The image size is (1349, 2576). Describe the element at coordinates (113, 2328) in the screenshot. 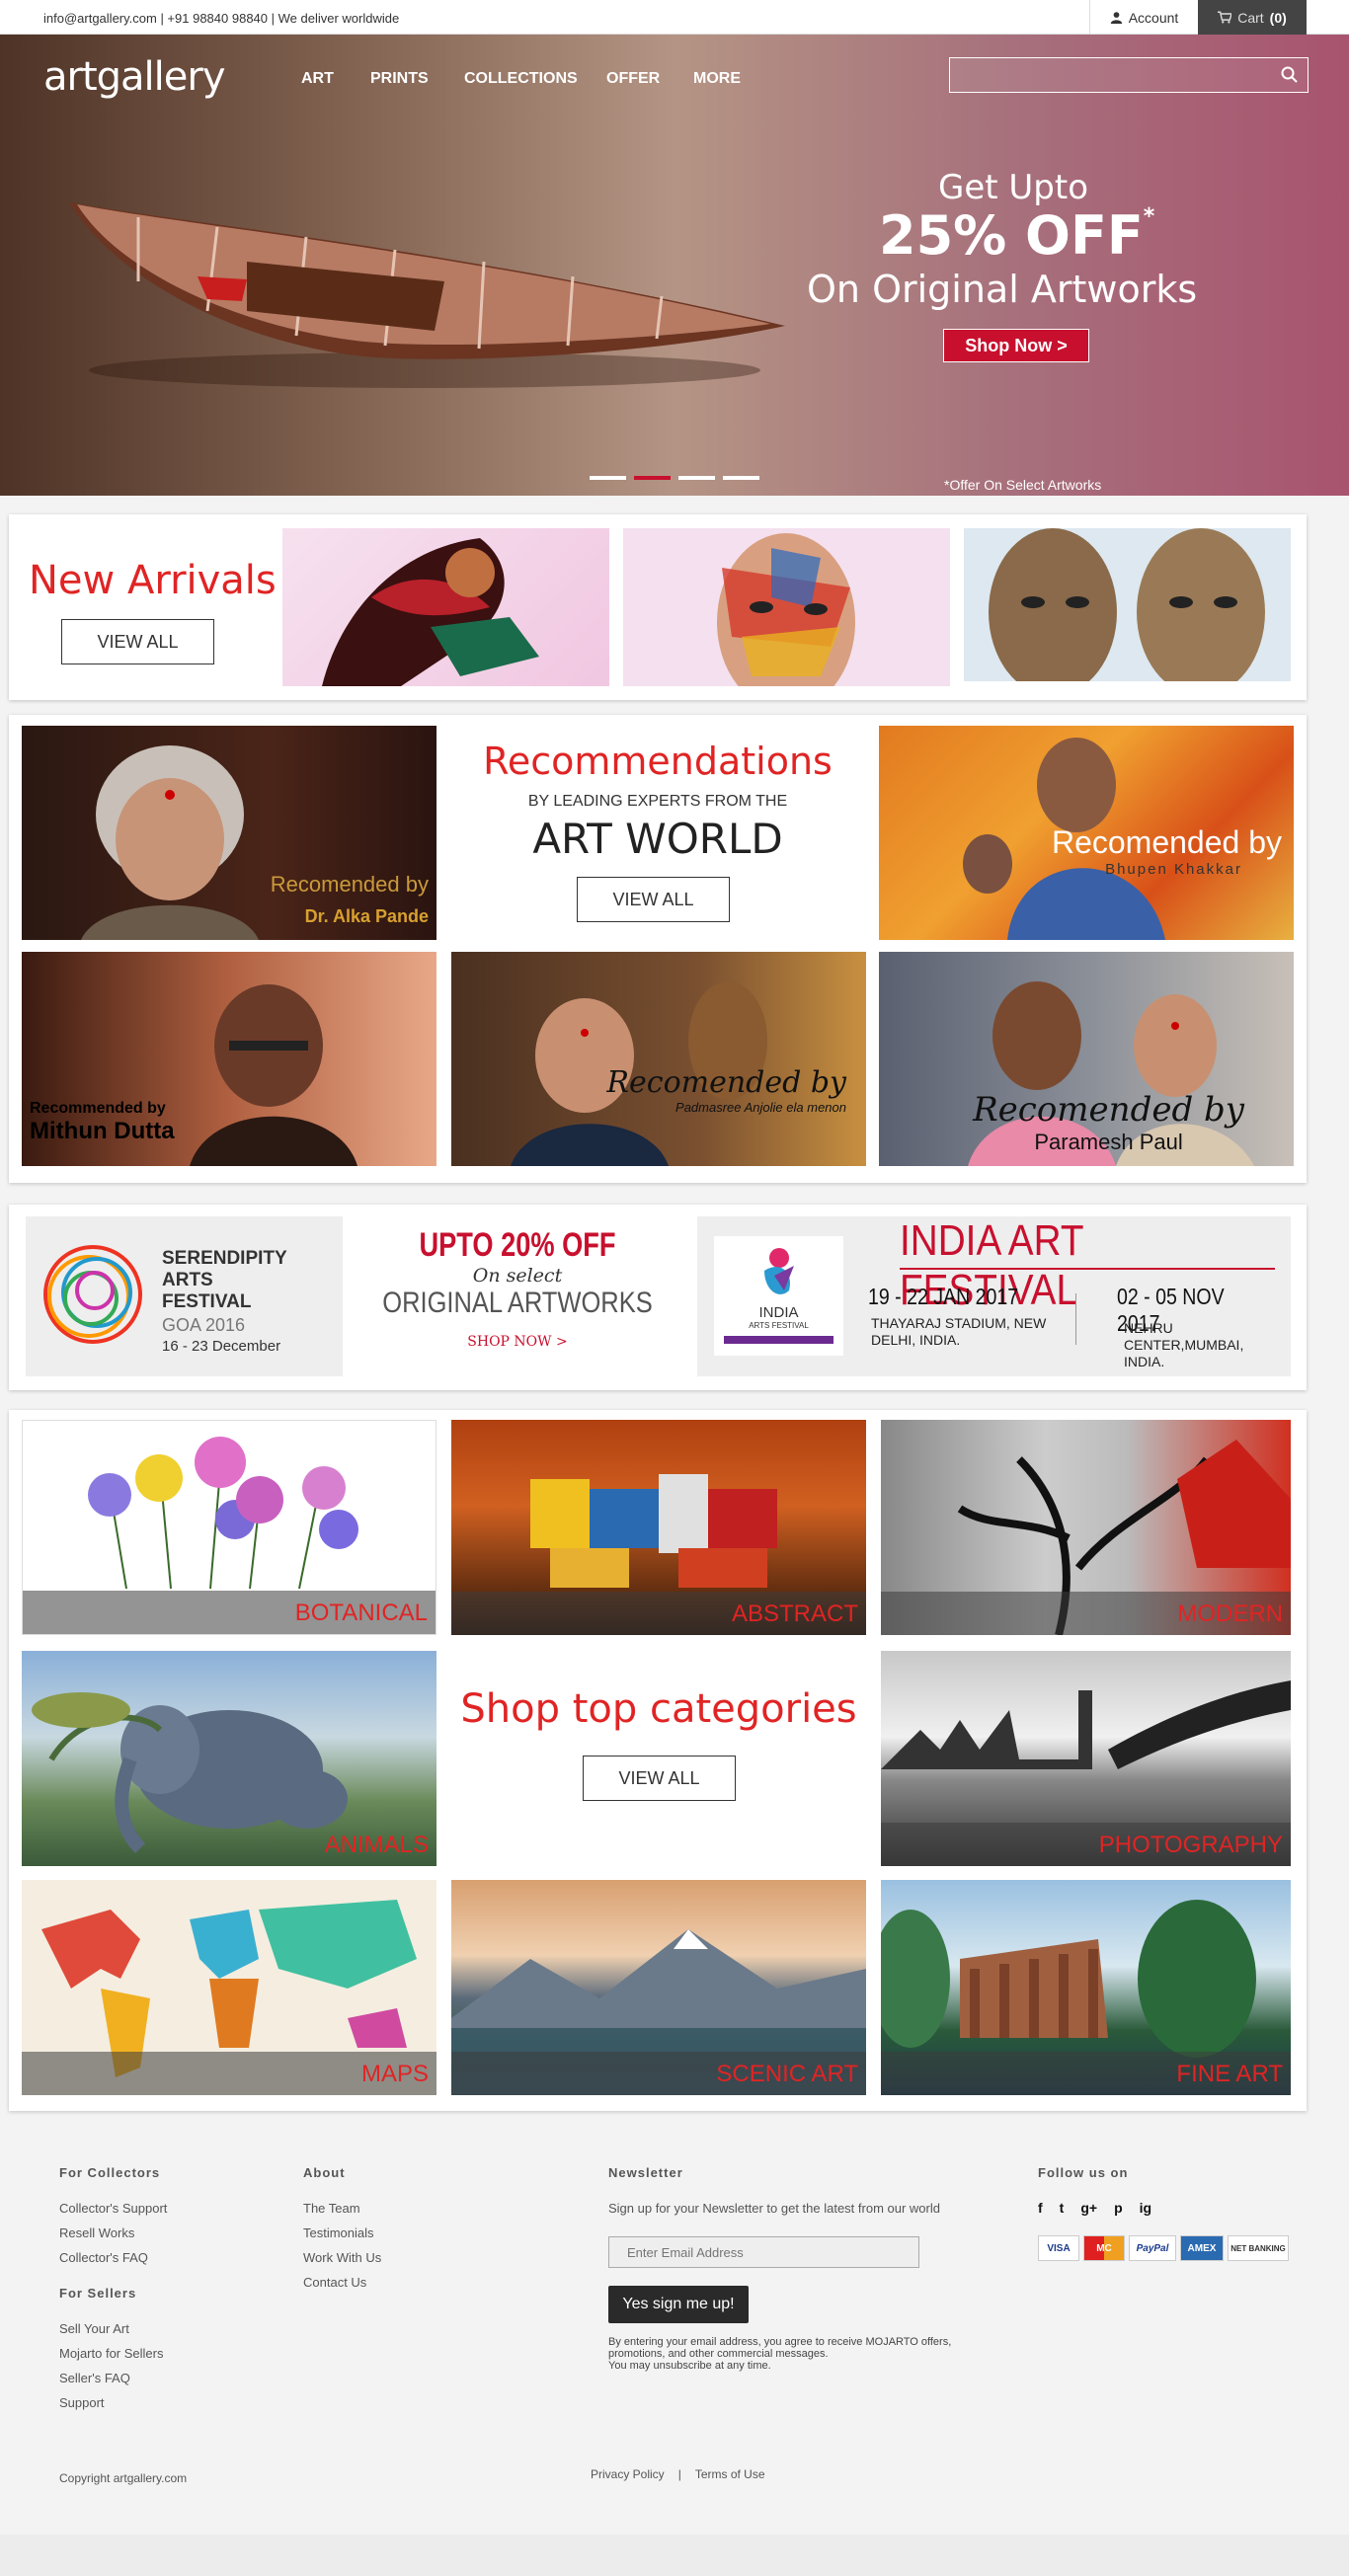

I see `footer-link: Sell Your Art` at that location.